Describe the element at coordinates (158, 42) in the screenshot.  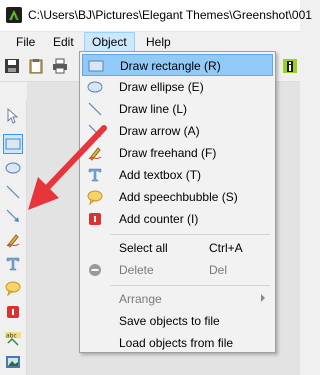
I see `menu-help: Help` at that location.